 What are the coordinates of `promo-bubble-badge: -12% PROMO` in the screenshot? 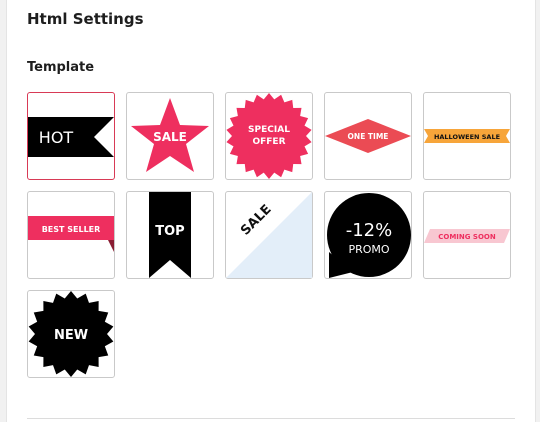 It's located at (369, 235).